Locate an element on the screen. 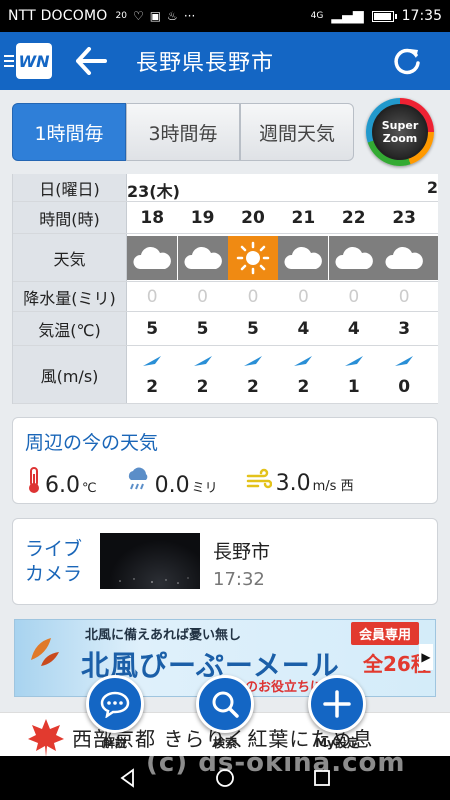 The height and width of the screenshot is (800, 450). time-label: 時間(時) is located at coordinates (70, 217).